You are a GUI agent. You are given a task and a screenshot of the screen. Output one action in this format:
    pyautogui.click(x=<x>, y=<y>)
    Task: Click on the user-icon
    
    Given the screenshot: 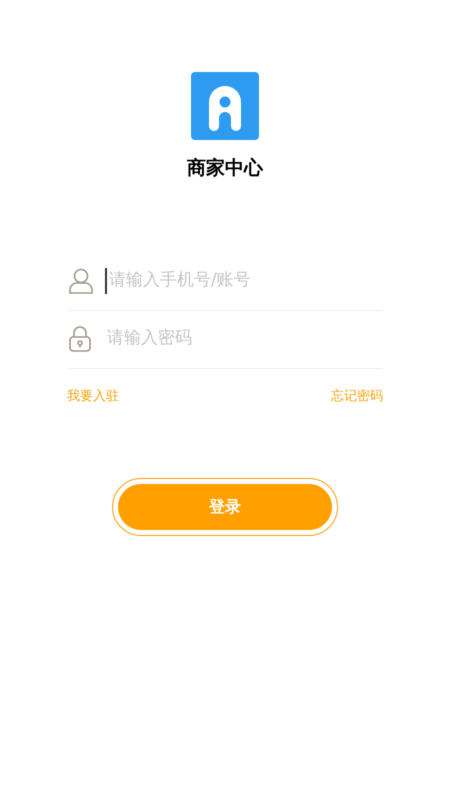 What is the action you would take?
    pyautogui.click(x=81, y=281)
    